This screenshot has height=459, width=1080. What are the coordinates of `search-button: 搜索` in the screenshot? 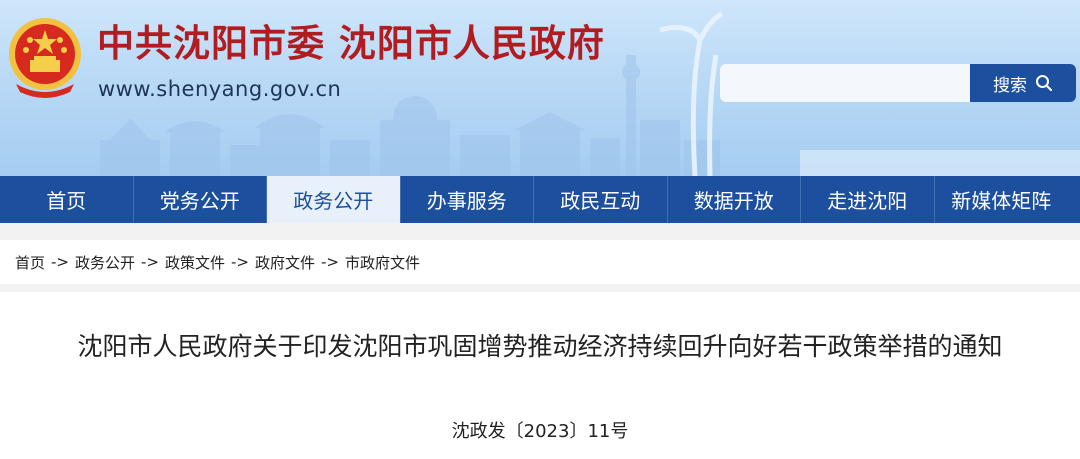 It's located at (1023, 83).